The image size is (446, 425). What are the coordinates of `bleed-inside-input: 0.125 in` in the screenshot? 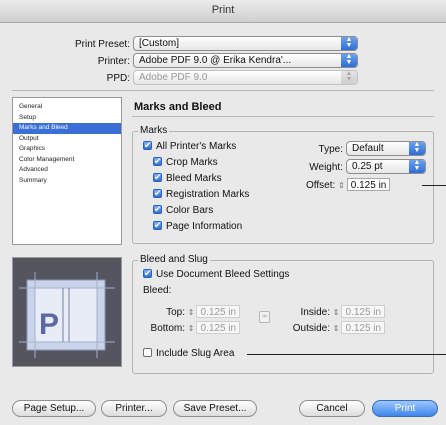 It's located at (363, 311).